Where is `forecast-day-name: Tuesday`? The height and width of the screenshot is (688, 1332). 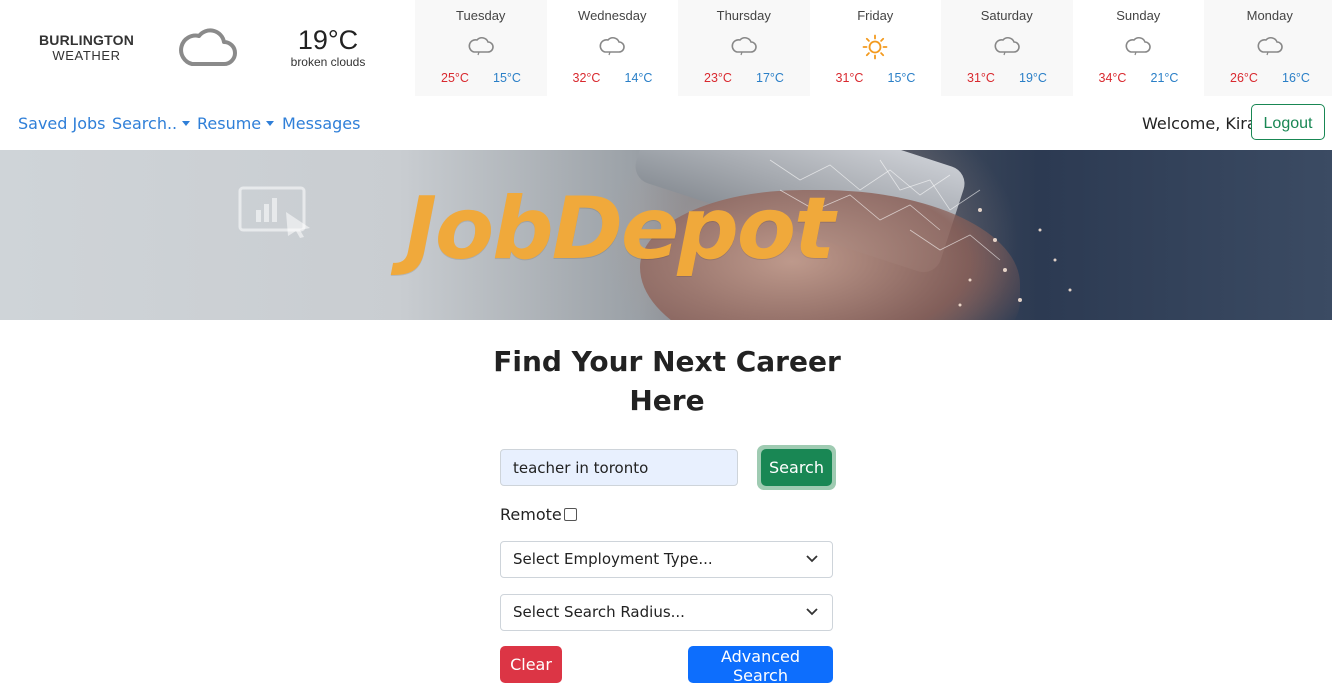
forecast-day-name: Tuesday is located at coordinates (481, 15).